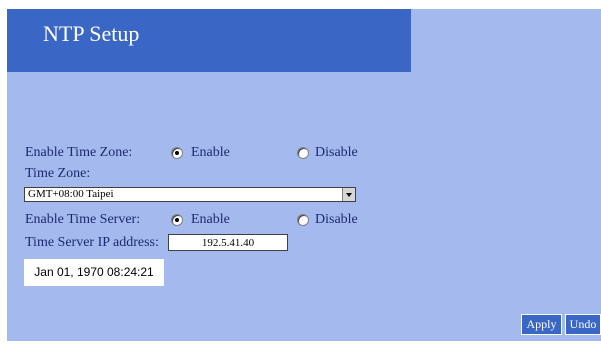 The width and height of the screenshot is (601, 348). What do you see at coordinates (336, 152) in the screenshot?
I see `time-zone-disable-label: Disable` at bounding box center [336, 152].